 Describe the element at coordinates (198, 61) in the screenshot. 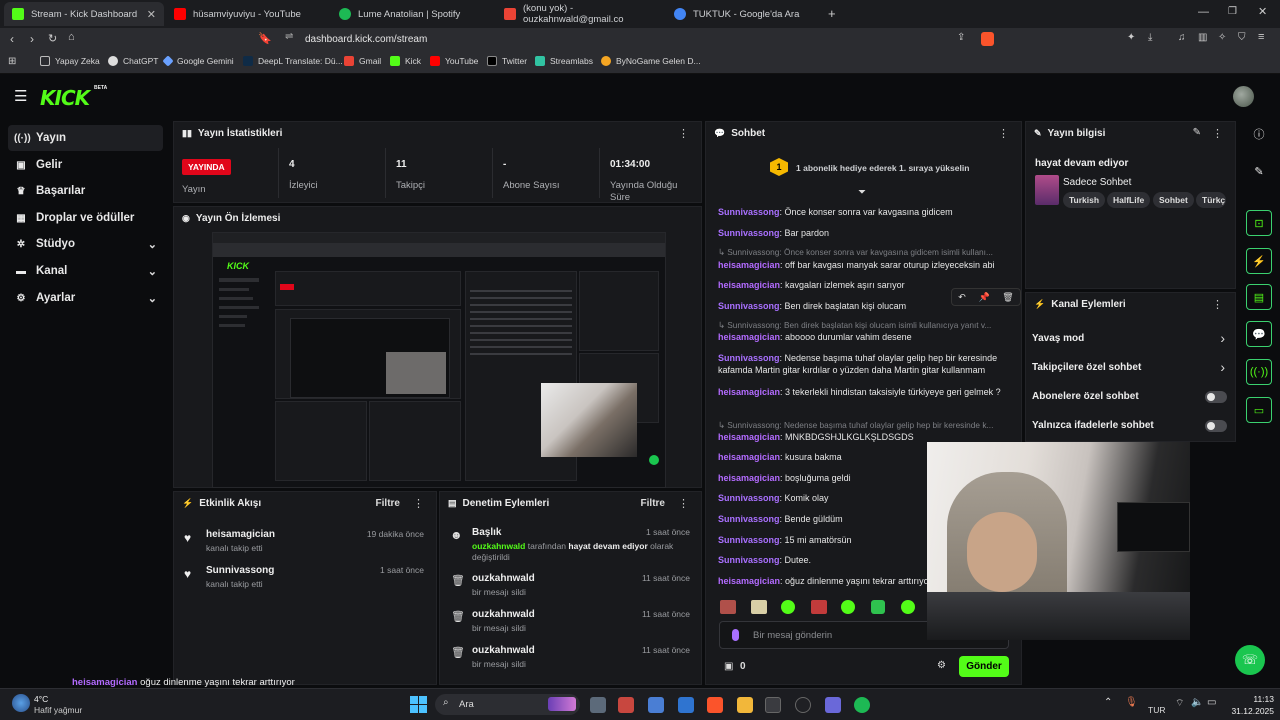

I see `bookmark-gemini: Google Gemini` at that location.